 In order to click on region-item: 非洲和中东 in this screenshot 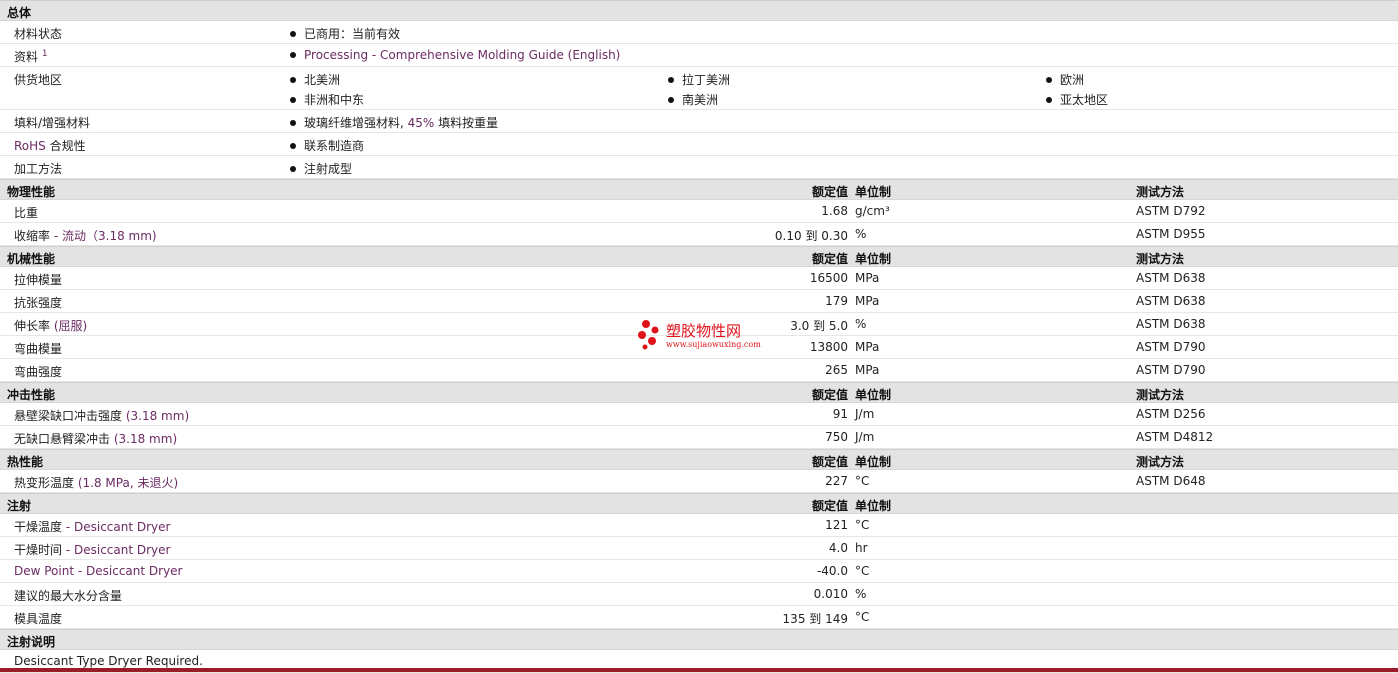, I will do `click(327, 99)`.